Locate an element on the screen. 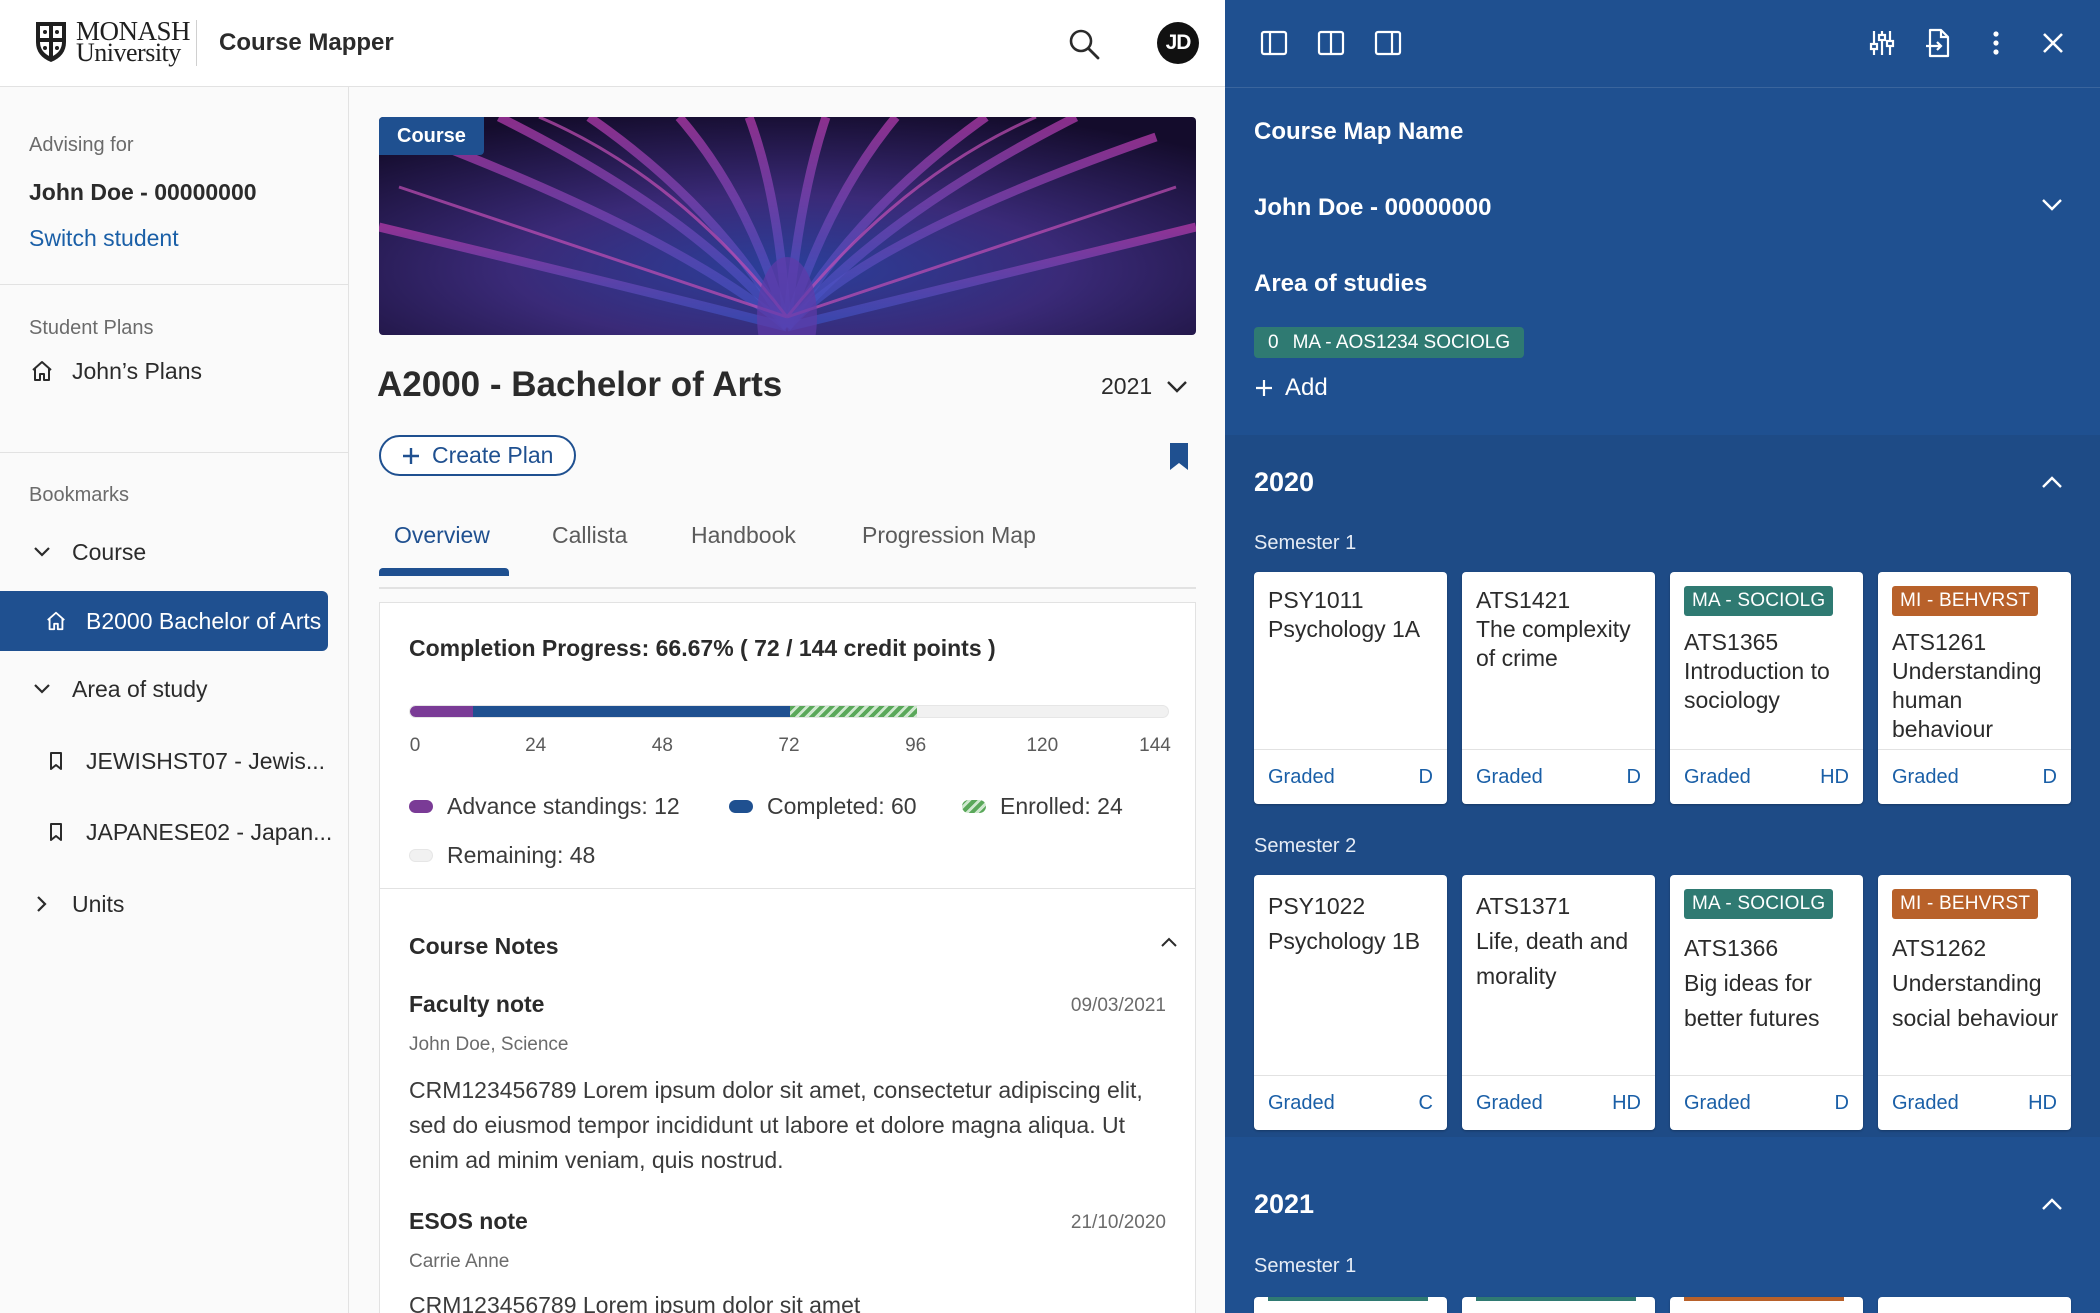  close-icon is located at coordinates (2053, 43).